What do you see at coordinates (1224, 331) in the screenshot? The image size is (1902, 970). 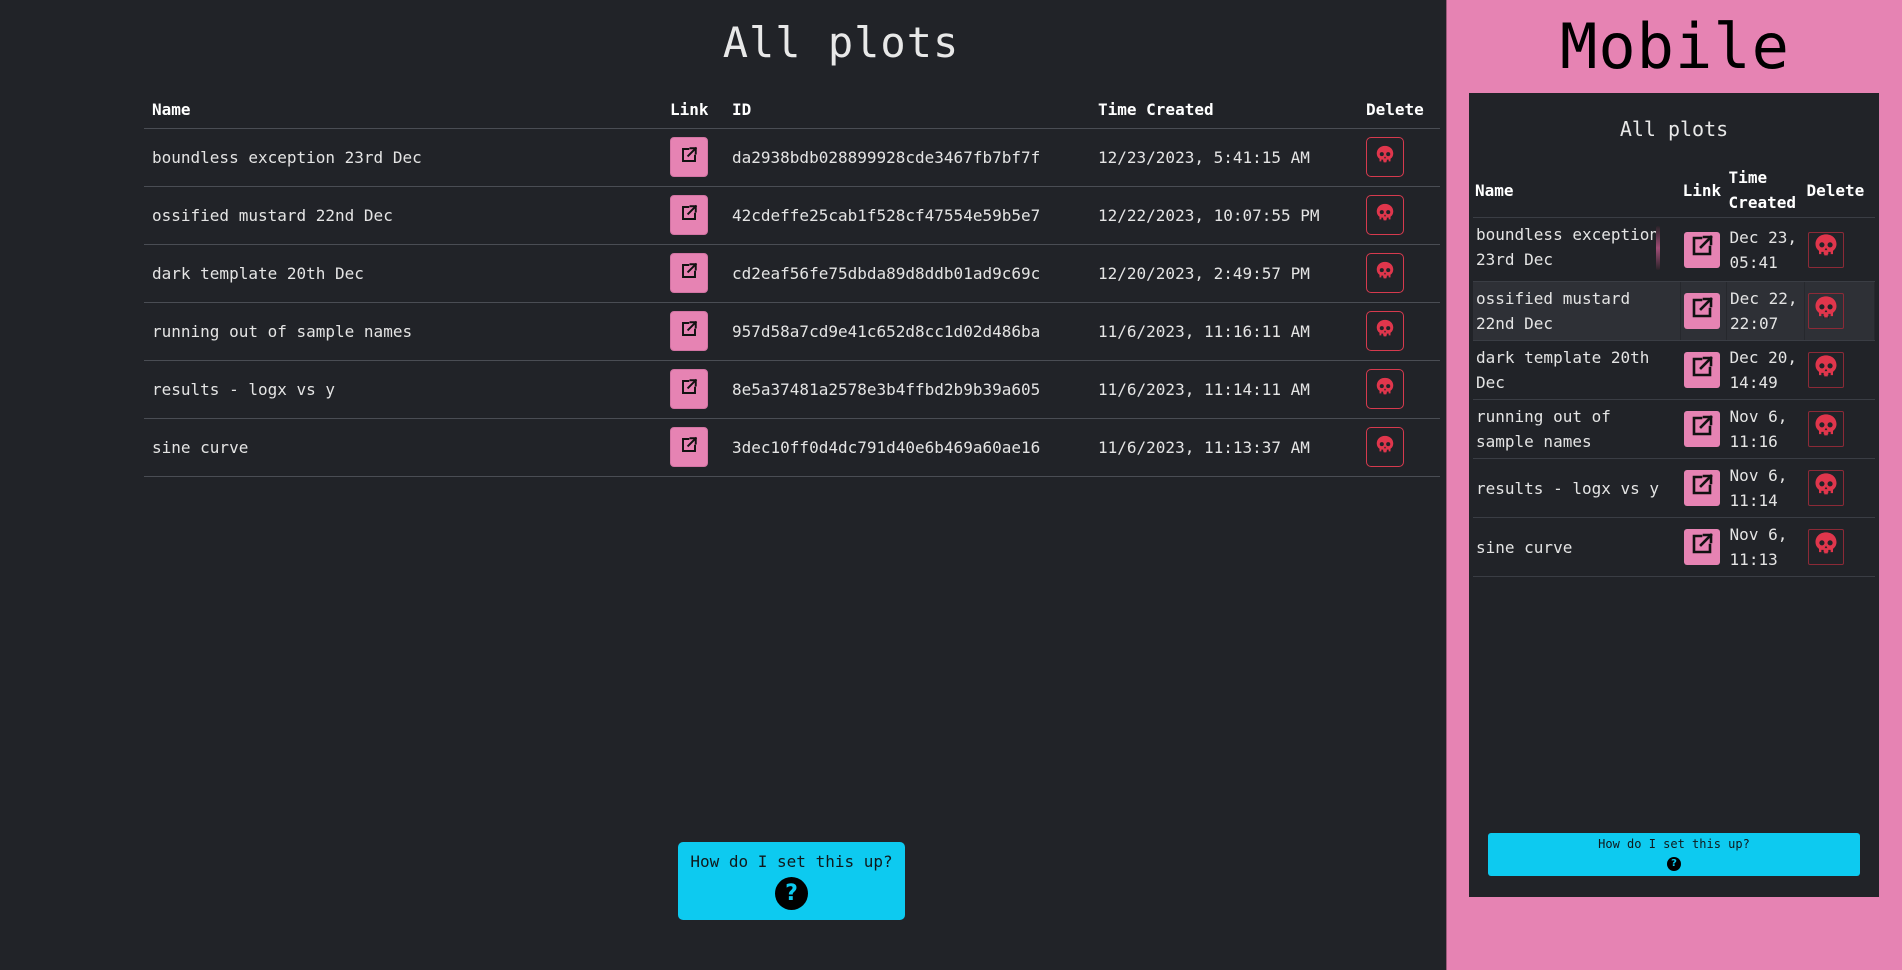 I see `time-created: 11/6/2023, 11:16:11 AM` at bounding box center [1224, 331].